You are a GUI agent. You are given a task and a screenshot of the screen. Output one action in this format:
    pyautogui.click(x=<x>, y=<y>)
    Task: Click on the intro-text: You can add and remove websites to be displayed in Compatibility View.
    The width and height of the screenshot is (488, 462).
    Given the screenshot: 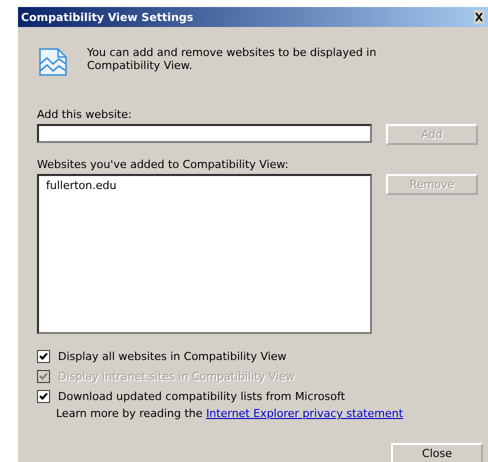 What is the action you would take?
    pyautogui.click(x=232, y=59)
    